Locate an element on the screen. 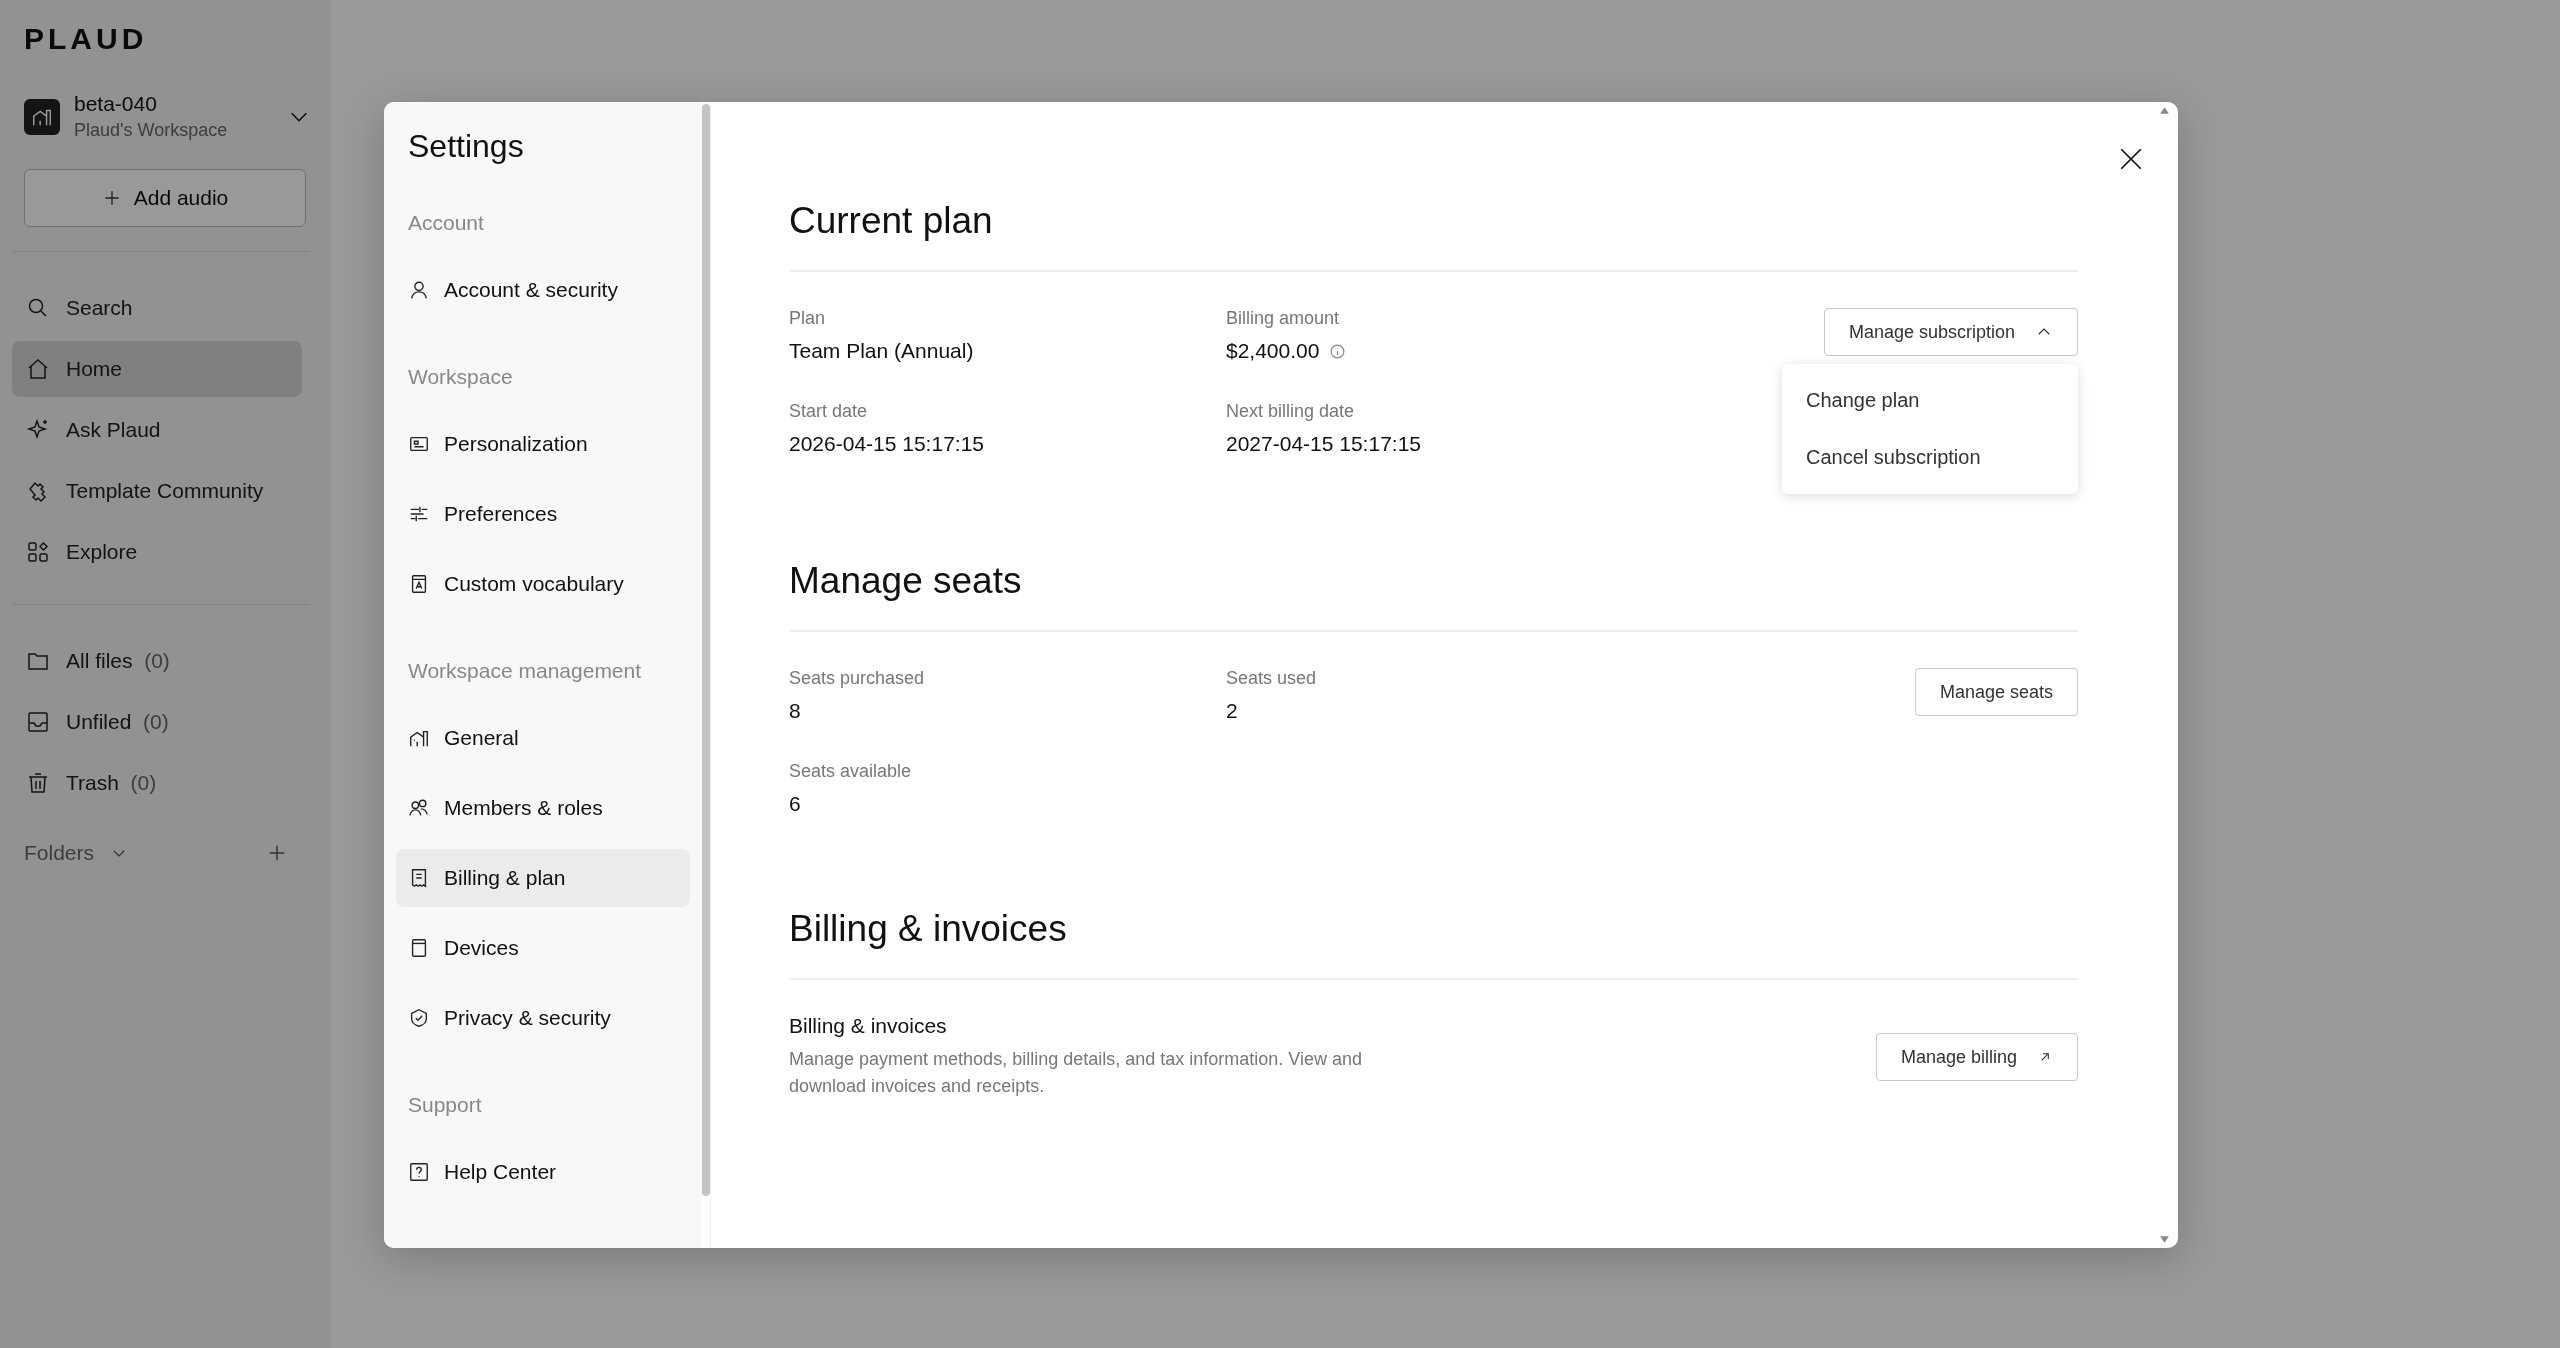 The height and width of the screenshot is (1348, 2560). field-label: Billing amount is located at coordinates (1283, 318).